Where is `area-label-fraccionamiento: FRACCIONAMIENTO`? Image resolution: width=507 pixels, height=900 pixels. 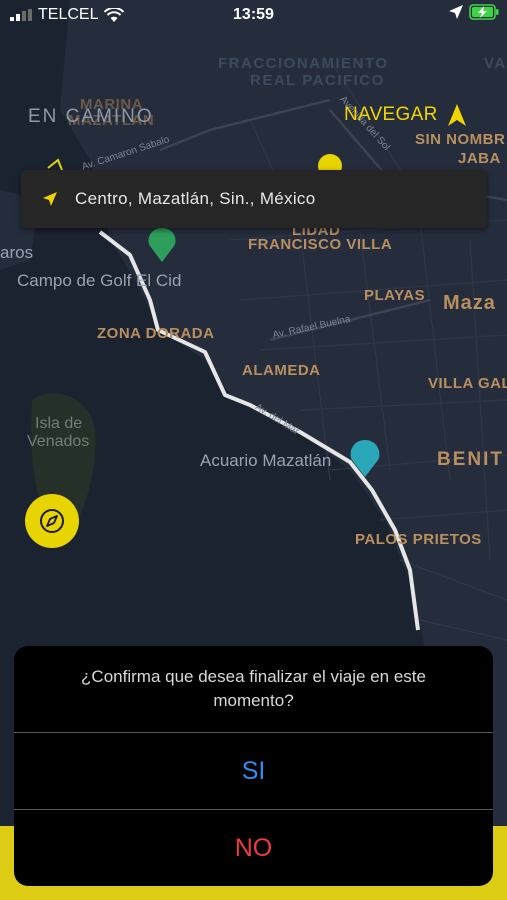 area-label-fraccionamiento: FRACCIONAMIENTO is located at coordinates (303, 63).